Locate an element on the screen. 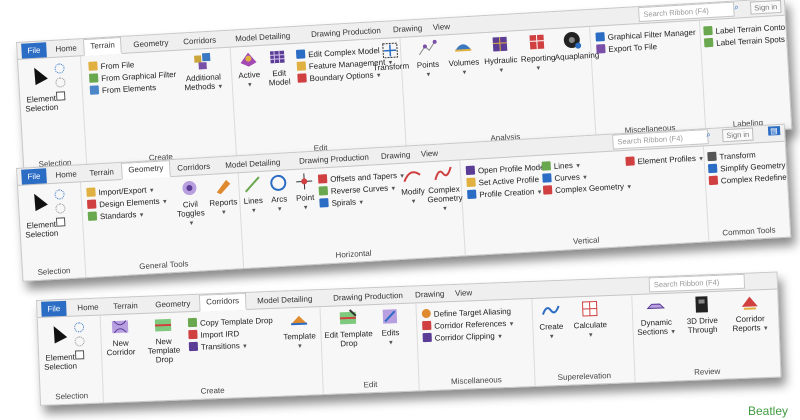 The image size is (800, 420). template-label: Template is located at coordinates (299, 336).